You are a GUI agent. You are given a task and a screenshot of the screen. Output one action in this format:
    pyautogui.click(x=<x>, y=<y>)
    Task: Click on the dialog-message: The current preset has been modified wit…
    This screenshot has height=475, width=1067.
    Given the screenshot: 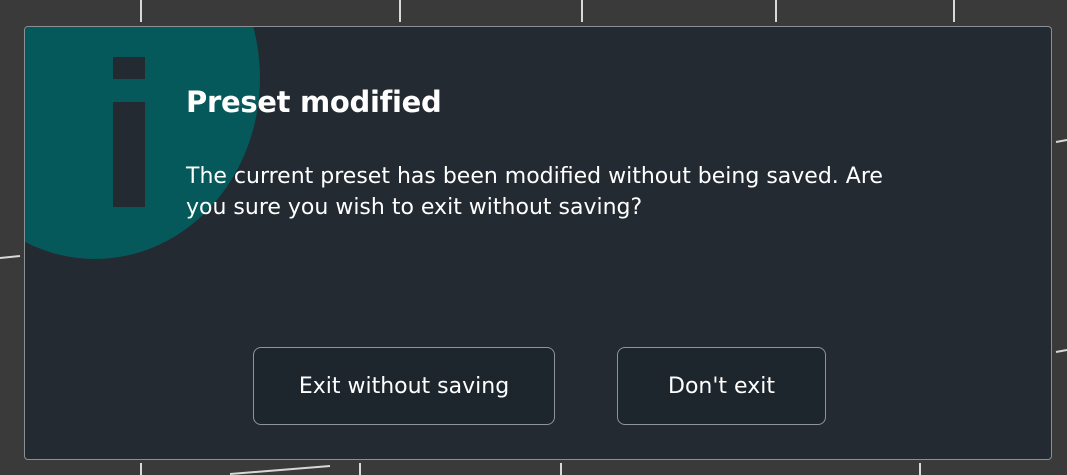 What is the action you would take?
    pyautogui.click(x=534, y=192)
    